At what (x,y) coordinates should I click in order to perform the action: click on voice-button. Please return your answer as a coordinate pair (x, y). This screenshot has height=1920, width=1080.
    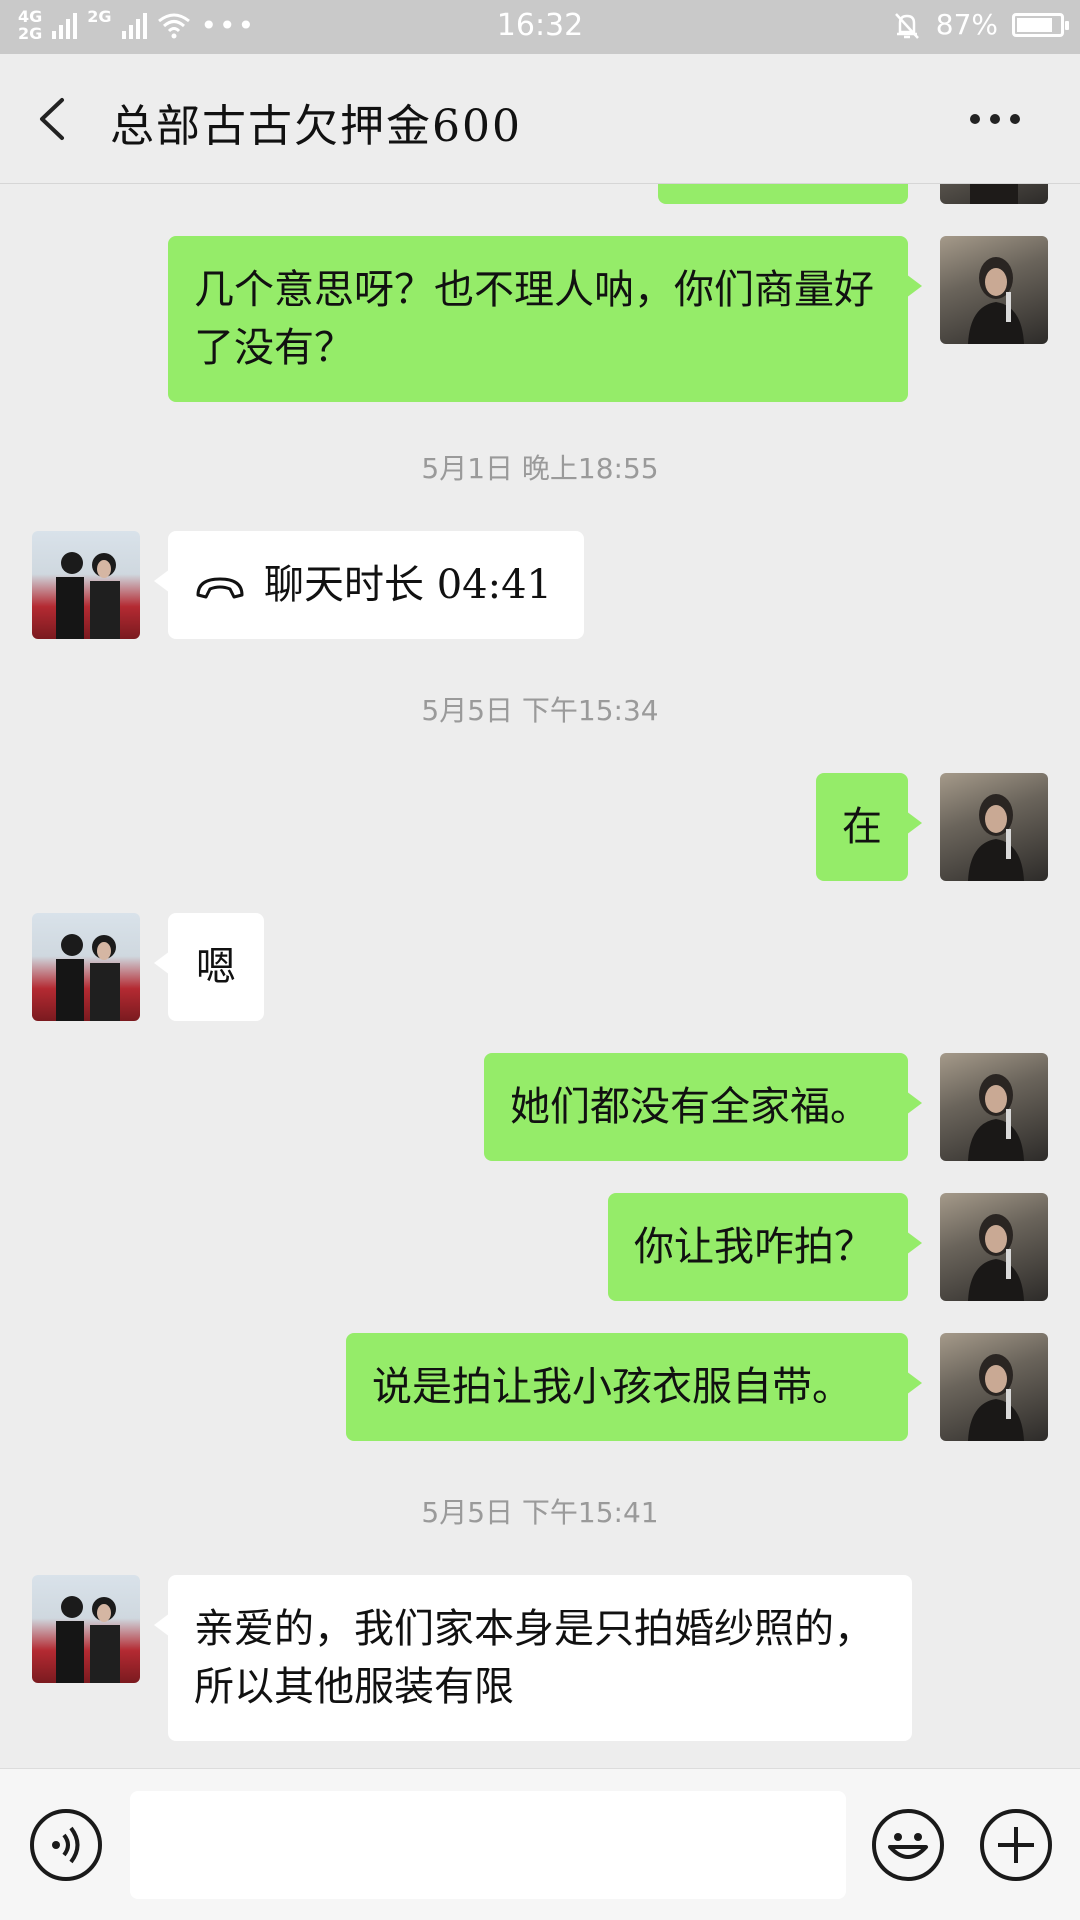
    Looking at the image, I should click on (66, 1845).